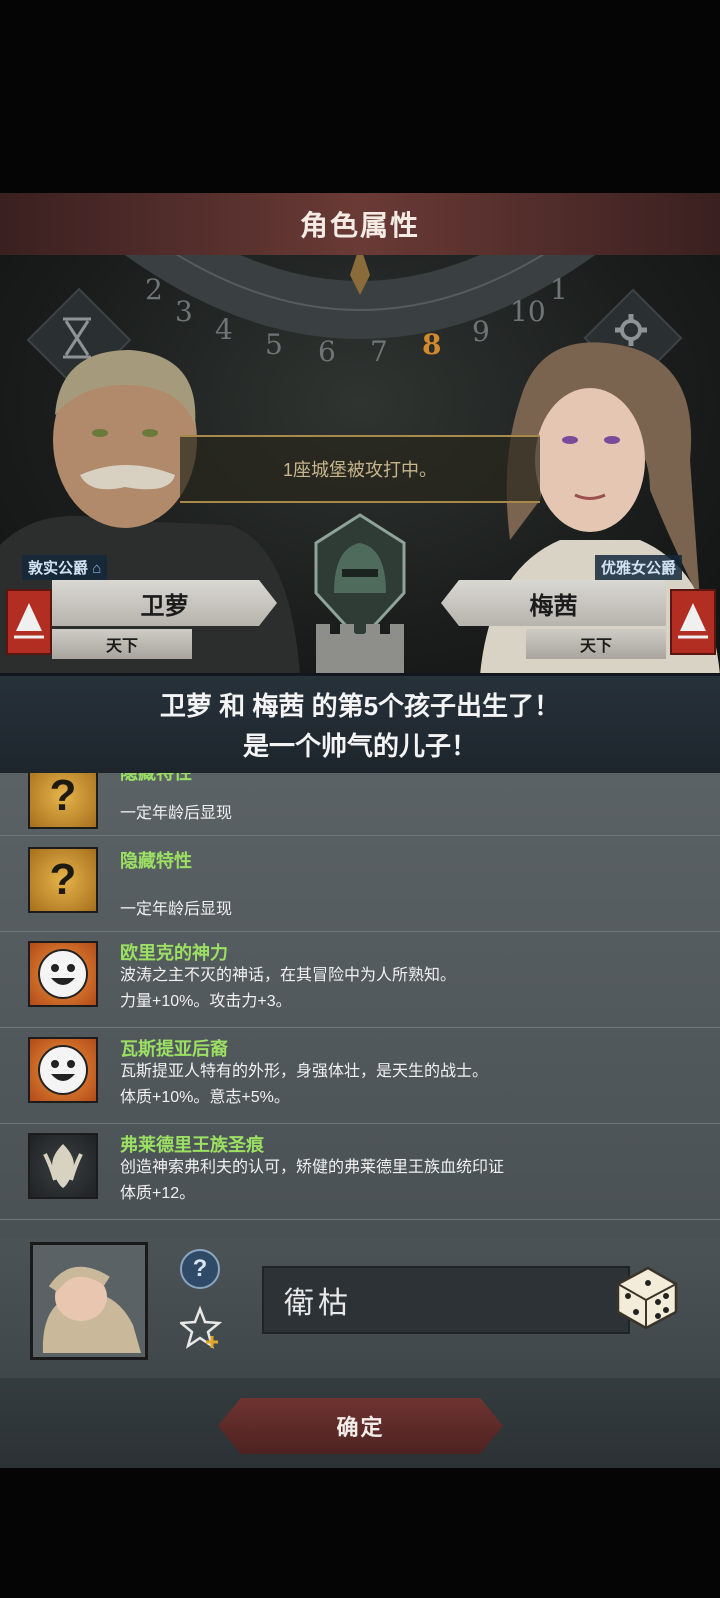  Describe the element at coordinates (288, 975) in the screenshot. I see `trait-desc: 波涛之主不灭的神话，在其冒险中为人所熟知。` at that location.